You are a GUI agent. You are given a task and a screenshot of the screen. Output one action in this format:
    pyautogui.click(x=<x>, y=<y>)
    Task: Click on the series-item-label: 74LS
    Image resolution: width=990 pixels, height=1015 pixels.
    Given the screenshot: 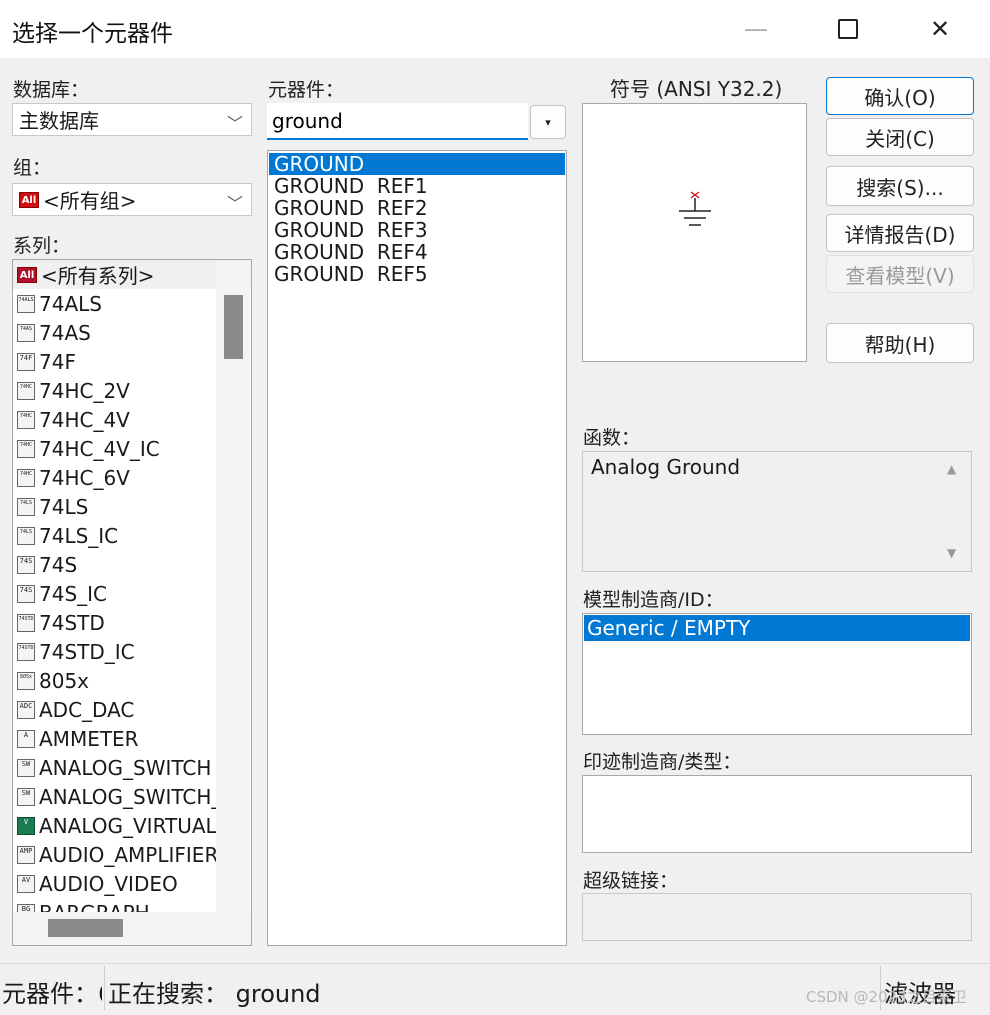 What is the action you would take?
    pyautogui.click(x=64, y=506)
    